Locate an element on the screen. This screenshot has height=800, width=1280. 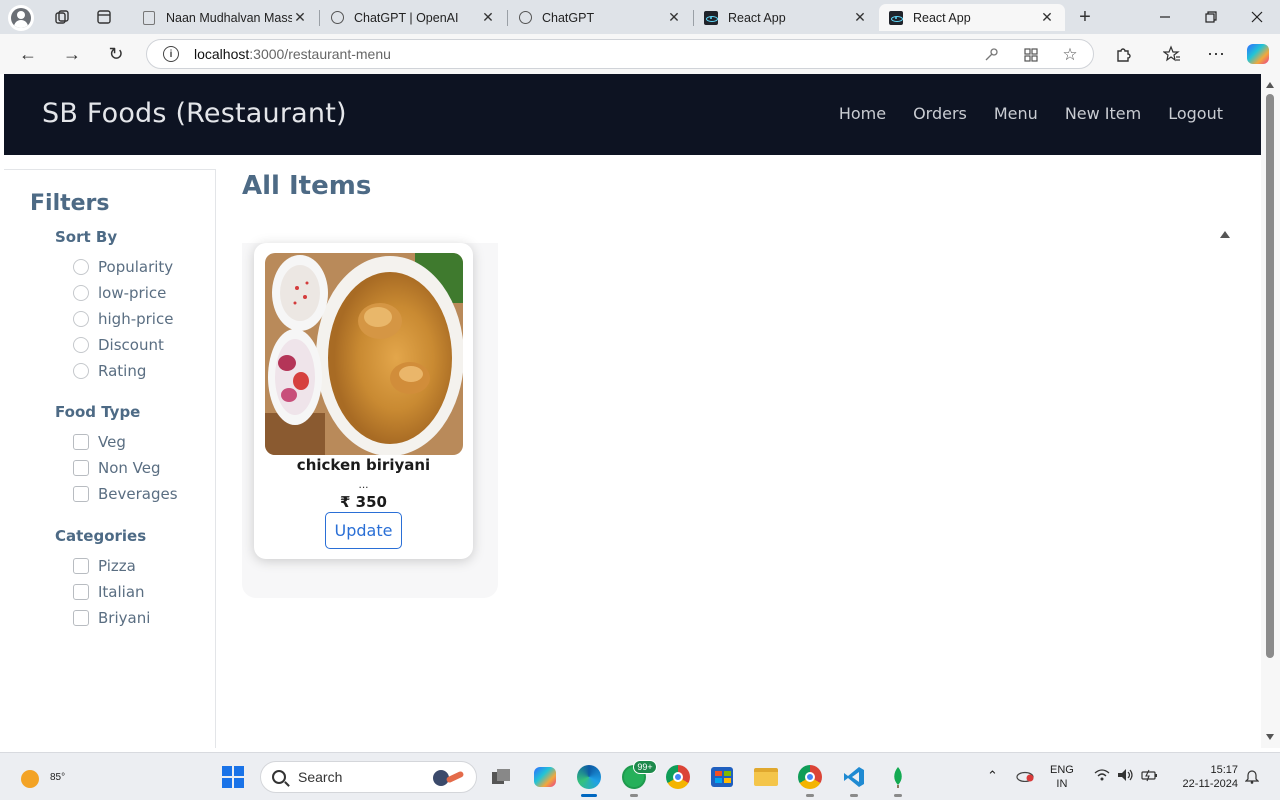
category-italian: Italian is located at coordinates (102, 592).